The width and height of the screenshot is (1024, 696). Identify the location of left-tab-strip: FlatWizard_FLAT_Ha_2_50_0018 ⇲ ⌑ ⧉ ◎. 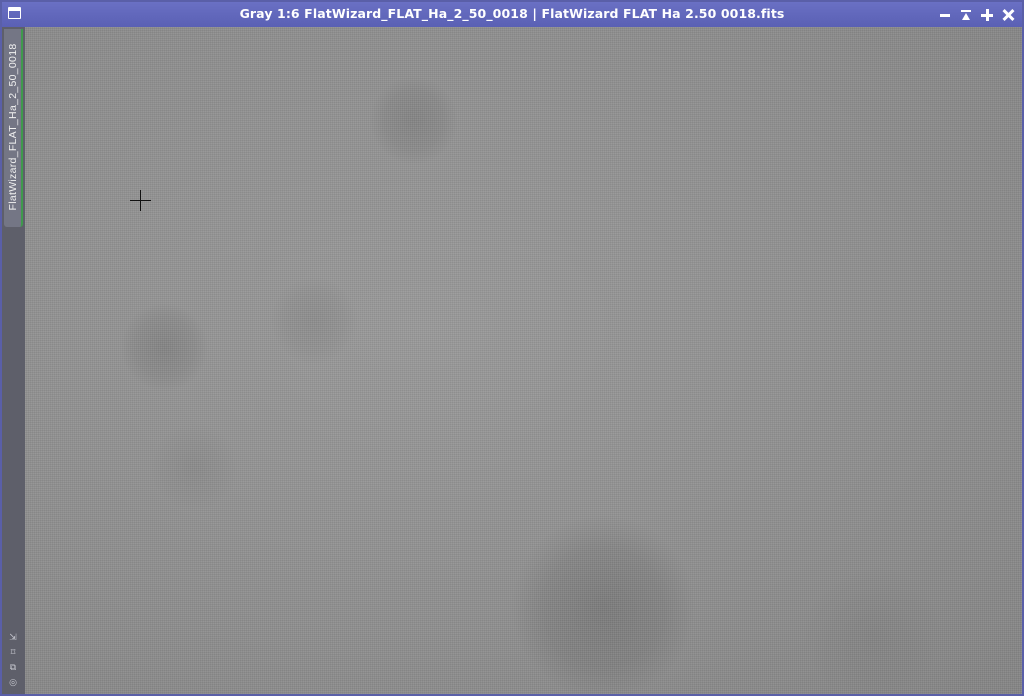
(13, 360).